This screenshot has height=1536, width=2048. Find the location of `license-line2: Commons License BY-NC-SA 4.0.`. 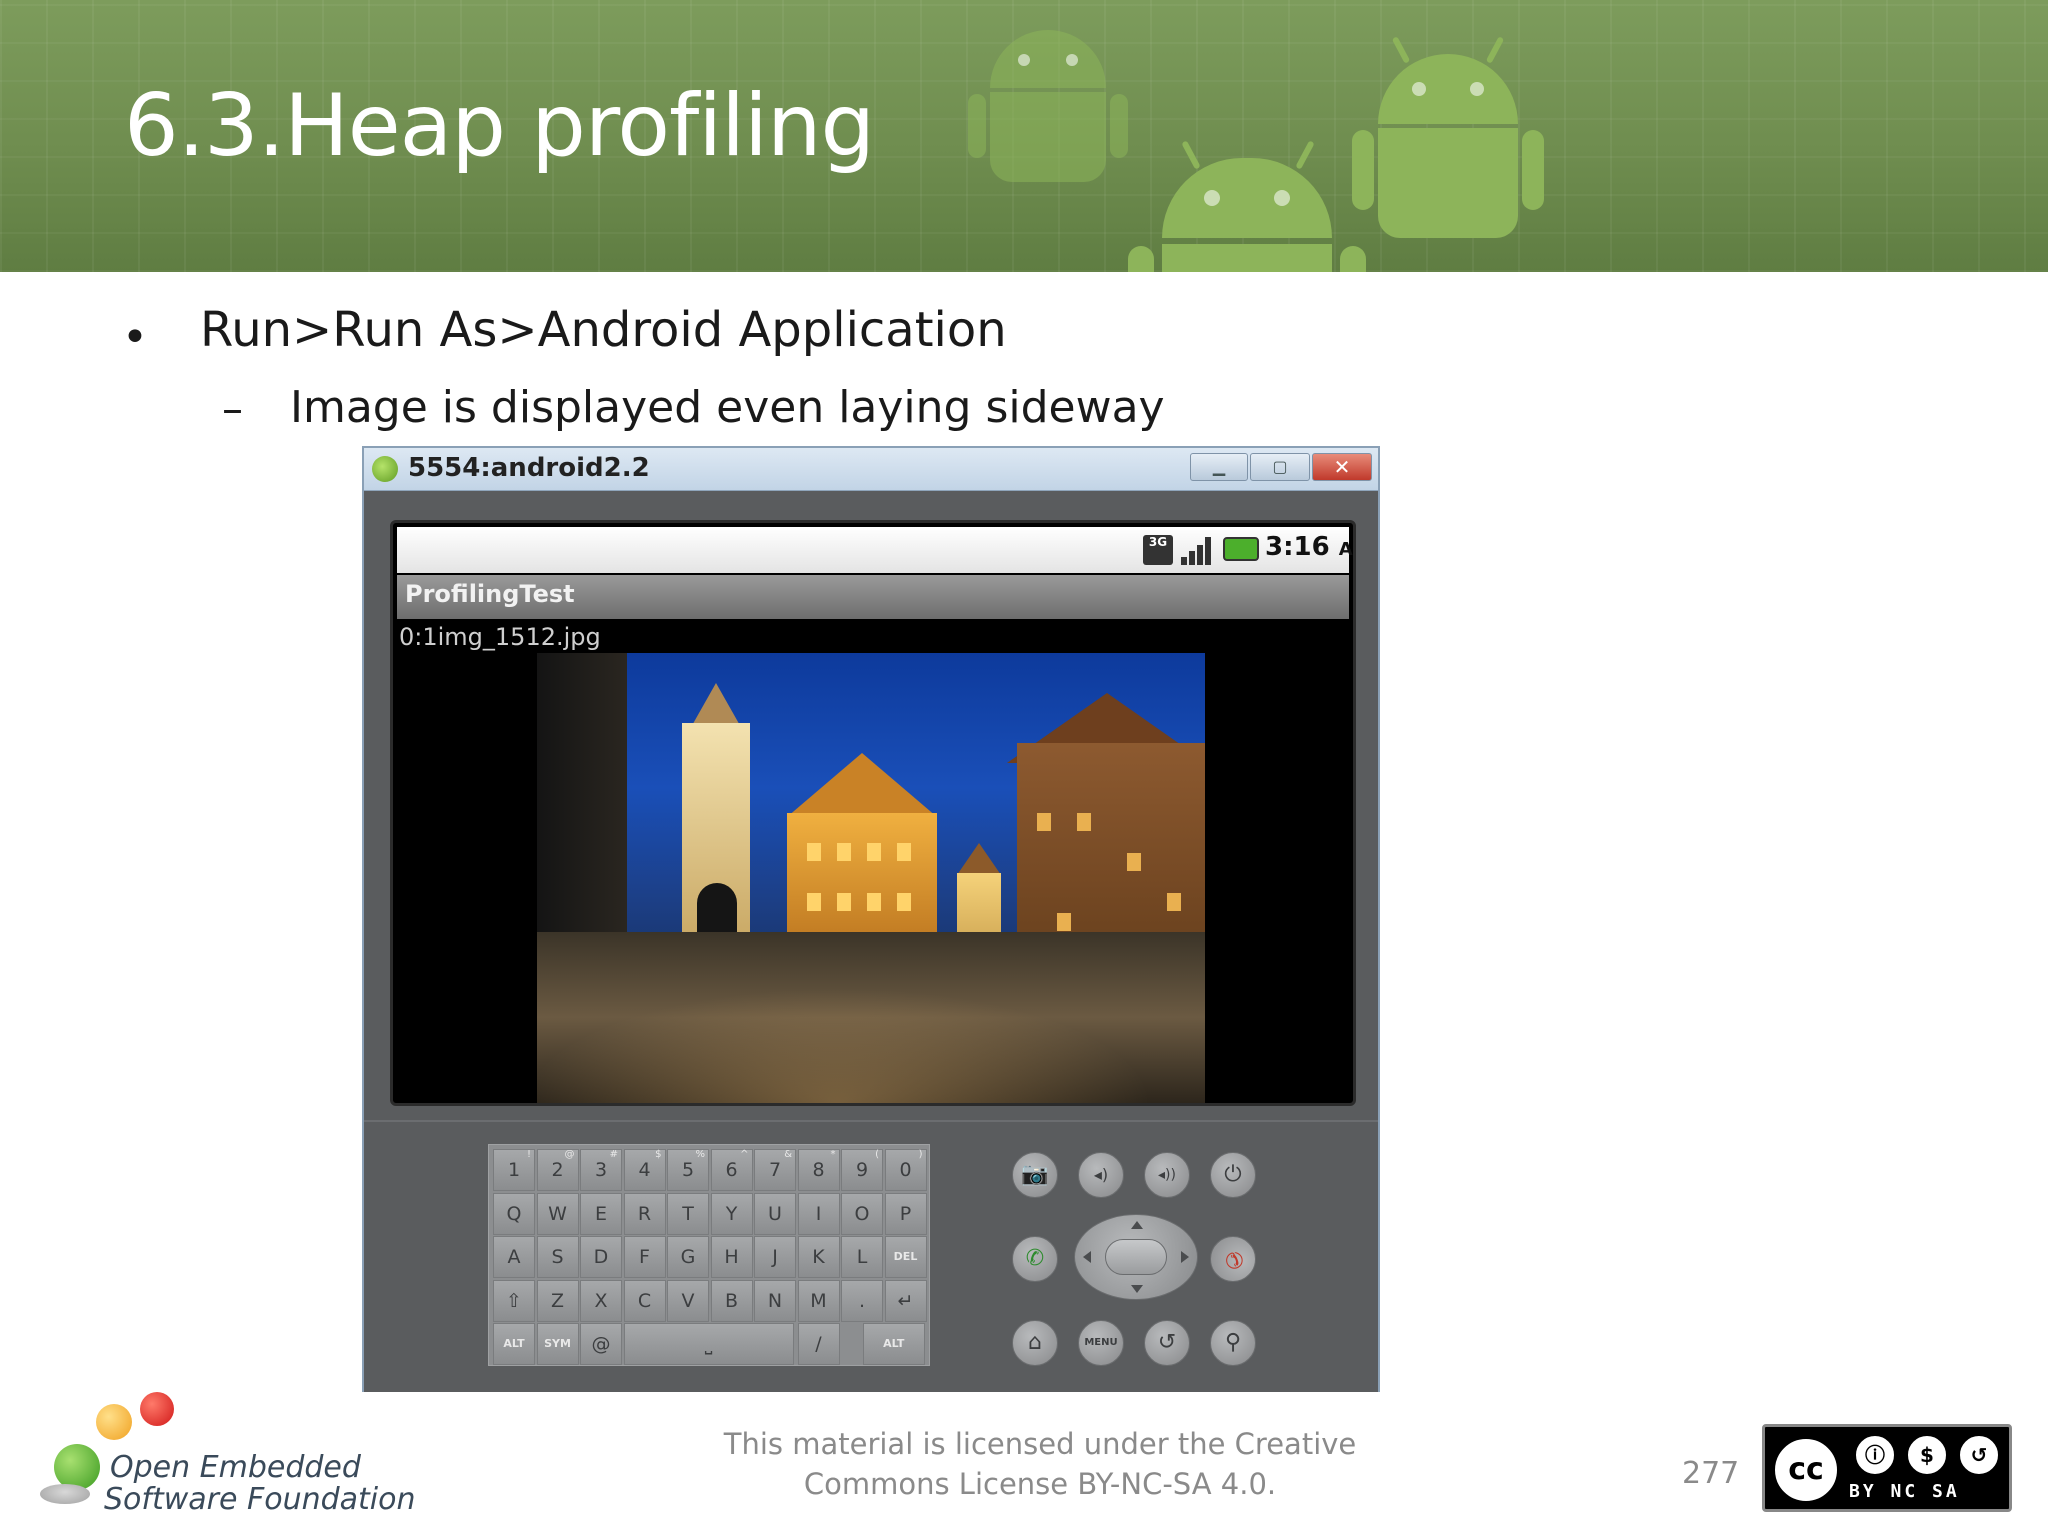

license-line2: Commons License BY-NC-SA 4.0. is located at coordinates (1040, 1484).